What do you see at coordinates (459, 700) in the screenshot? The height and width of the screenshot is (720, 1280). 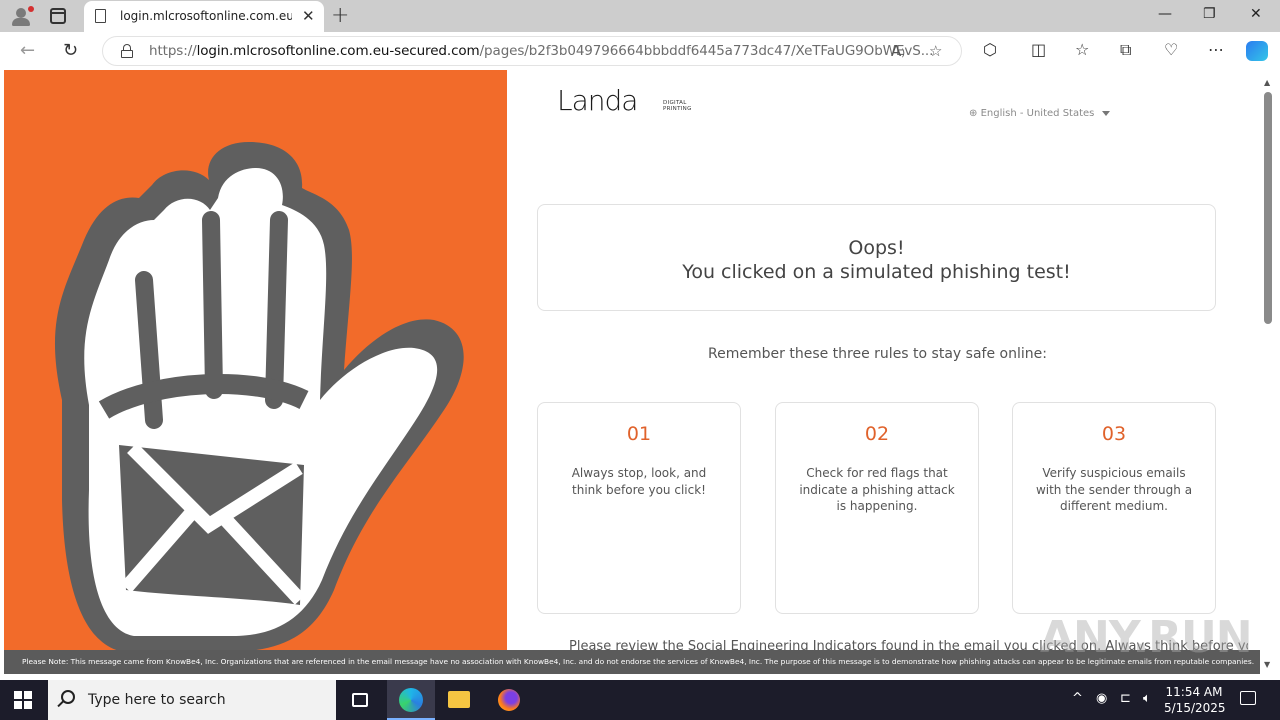 I see `file-explorer-icon` at bounding box center [459, 700].